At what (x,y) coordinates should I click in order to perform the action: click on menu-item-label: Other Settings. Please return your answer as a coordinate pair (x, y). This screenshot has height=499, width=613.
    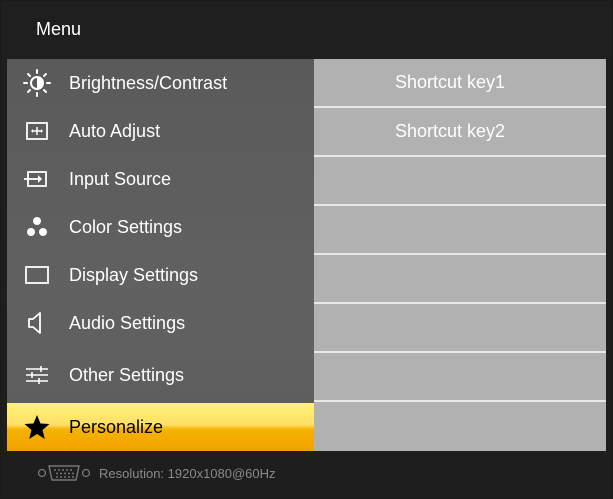
    Looking at the image, I should click on (127, 374).